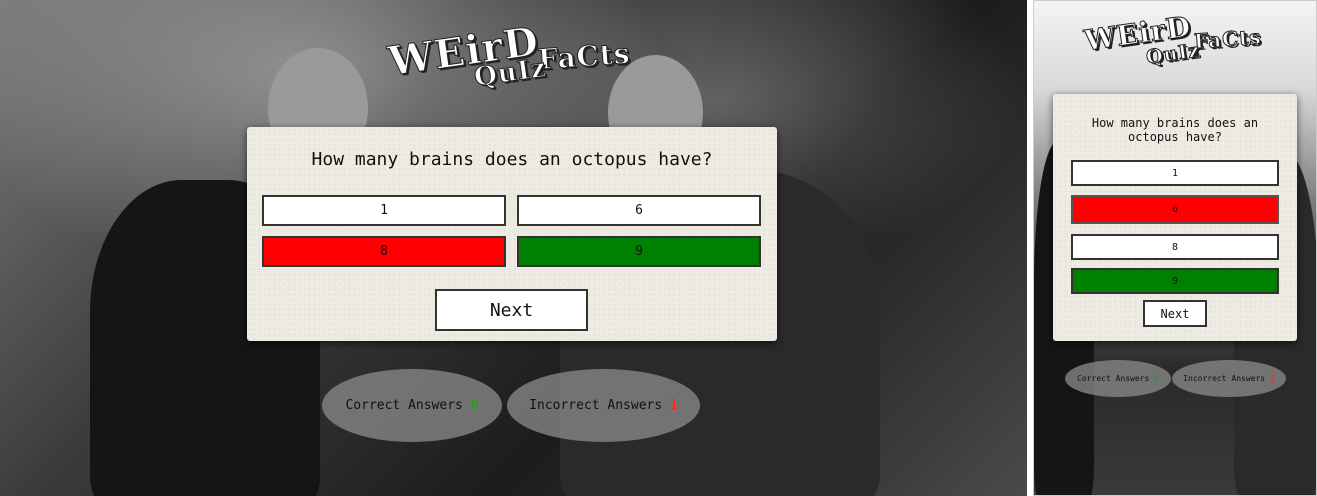 The height and width of the screenshot is (496, 1317). I want to click on incorrect-answers-count: 1, so click(674, 405).